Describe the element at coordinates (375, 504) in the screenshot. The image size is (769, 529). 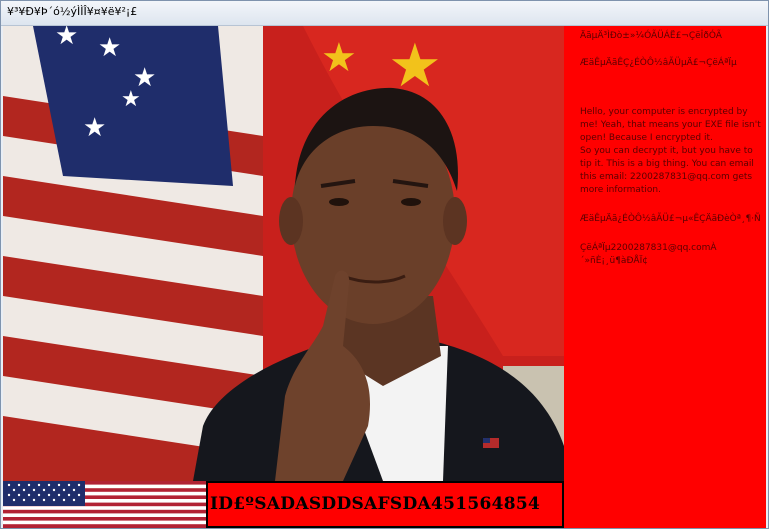
I see `victim-id-text: ID£ºSADASDDSAFSDA451564854` at that location.